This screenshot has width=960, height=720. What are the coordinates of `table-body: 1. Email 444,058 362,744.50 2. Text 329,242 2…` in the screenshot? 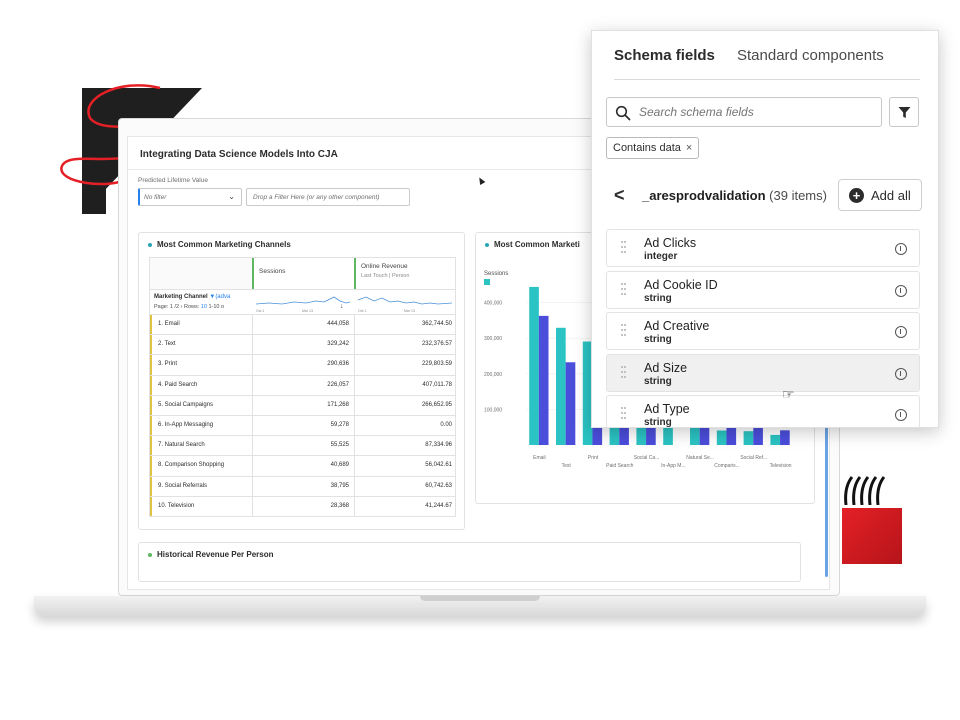 It's located at (302, 416).